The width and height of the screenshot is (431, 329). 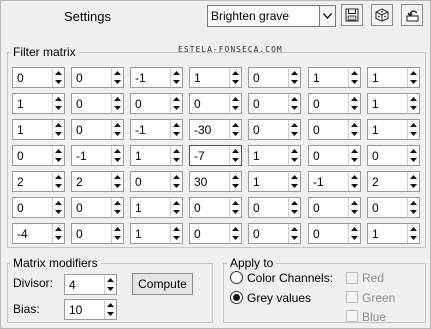 I want to click on color-channels-radio, so click(x=236, y=277).